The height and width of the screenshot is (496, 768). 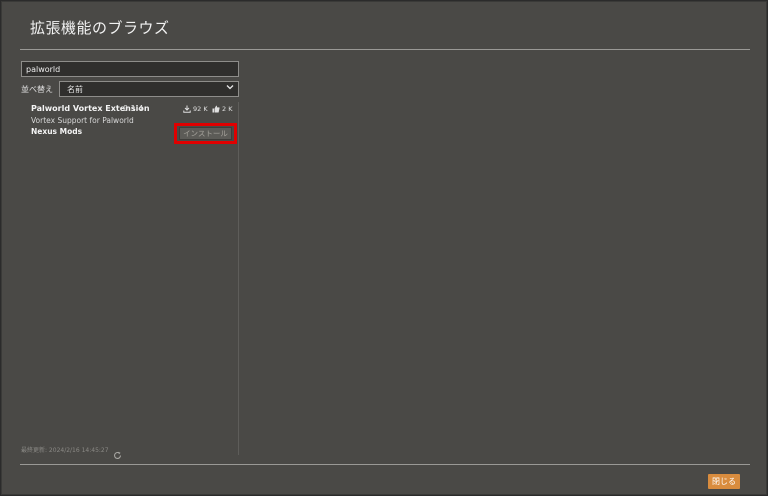 I want to click on footer-divider, so click(x=385, y=464).